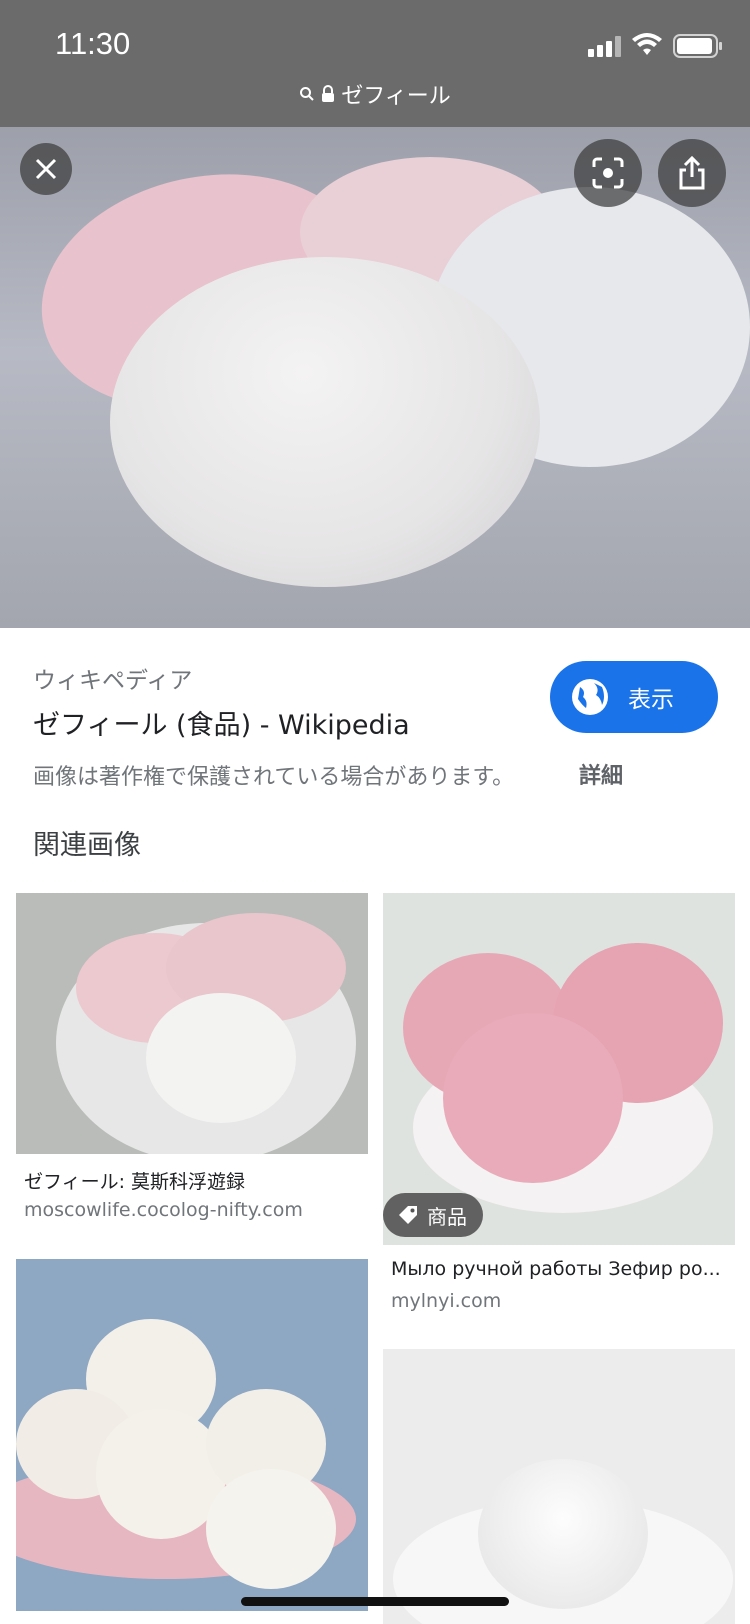 This screenshot has height=1624, width=750. Describe the element at coordinates (375, 1601) in the screenshot. I see `home-indicator` at that location.